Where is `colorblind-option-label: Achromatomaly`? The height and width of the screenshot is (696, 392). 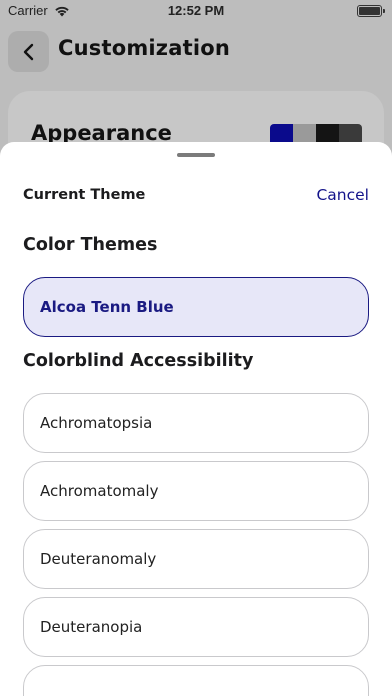 colorblind-option-label: Achromatomaly is located at coordinates (99, 491).